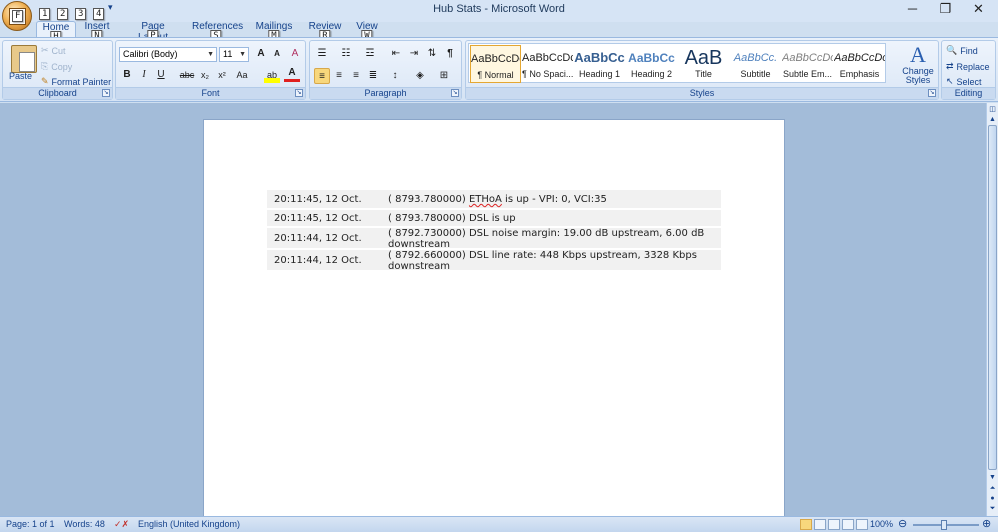 This screenshot has width=998, height=532. What do you see at coordinates (56, 66) in the screenshot?
I see `copy-button: ⎘ Copy` at bounding box center [56, 66].